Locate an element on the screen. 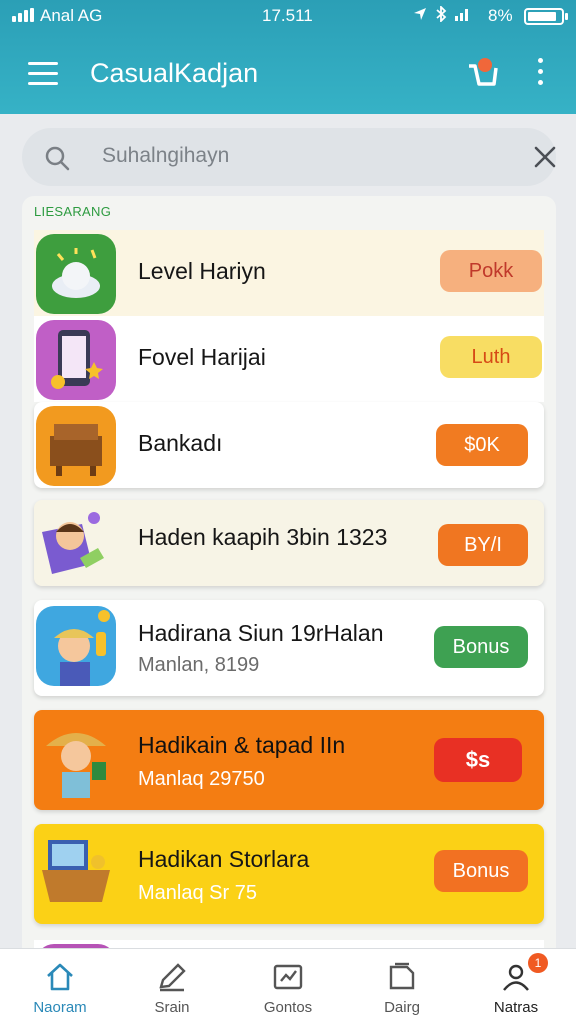 This screenshot has width=576, height=1024. photo-edit-icon is located at coordinates (288, 977).